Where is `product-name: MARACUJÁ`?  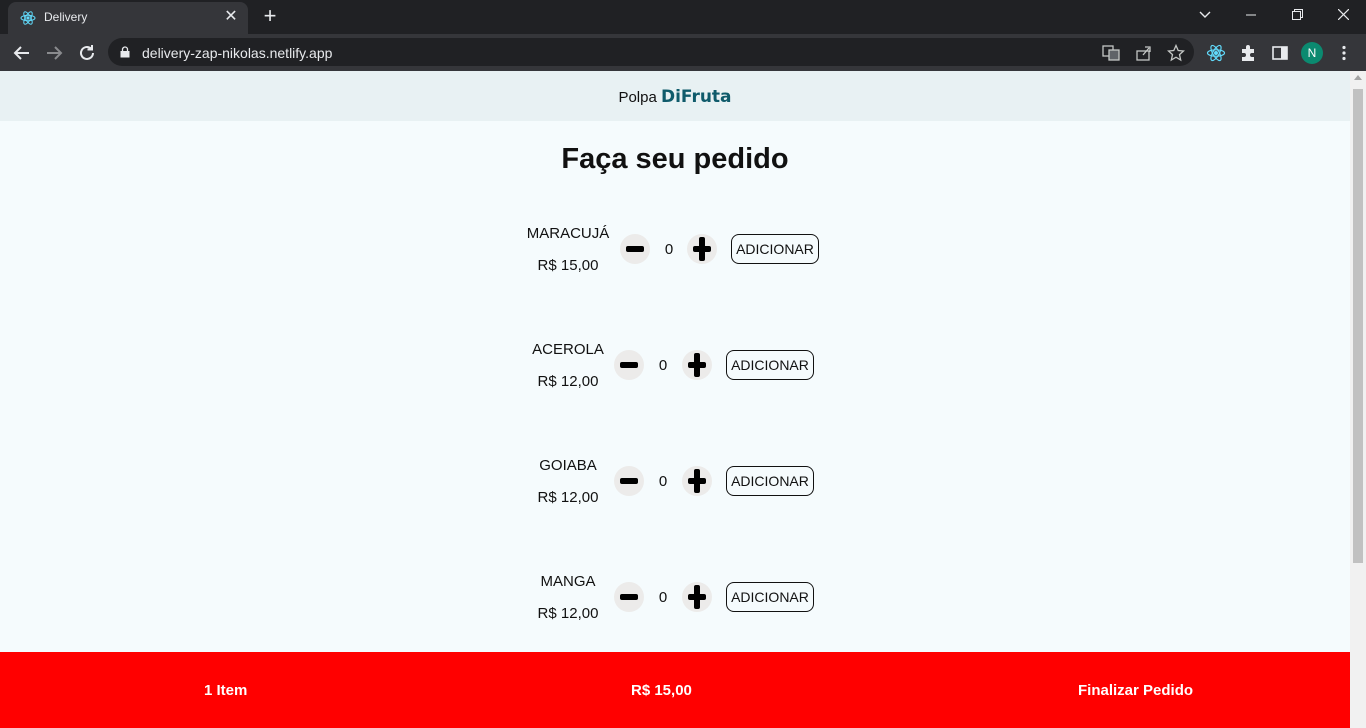
product-name: MARACUJÁ is located at coordinates (568, 233).